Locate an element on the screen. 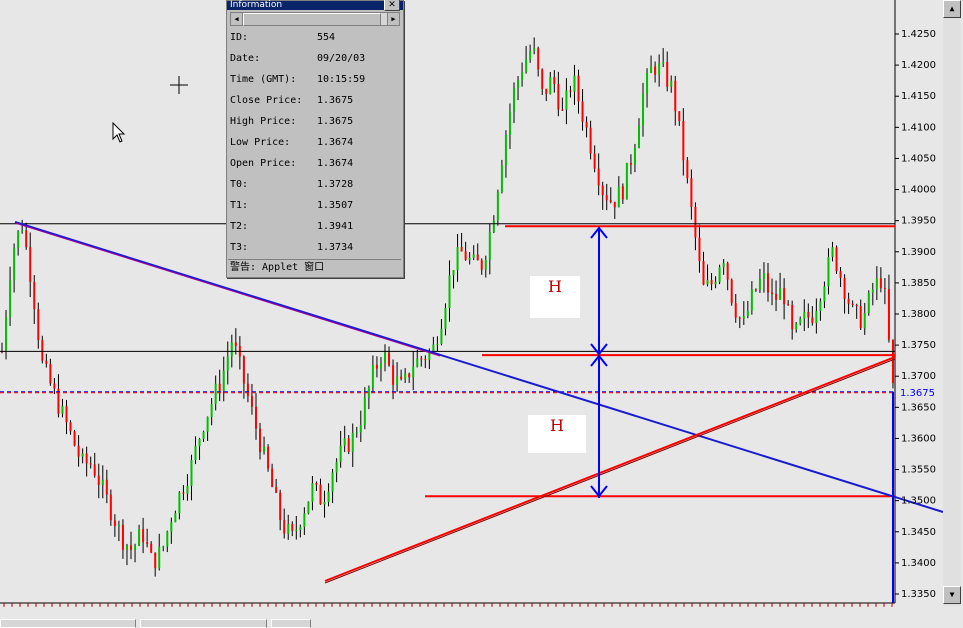 The height and width of the screenshot is (628, 963). y-tick-label: 1.3400 is located at coordinates (918, 563).